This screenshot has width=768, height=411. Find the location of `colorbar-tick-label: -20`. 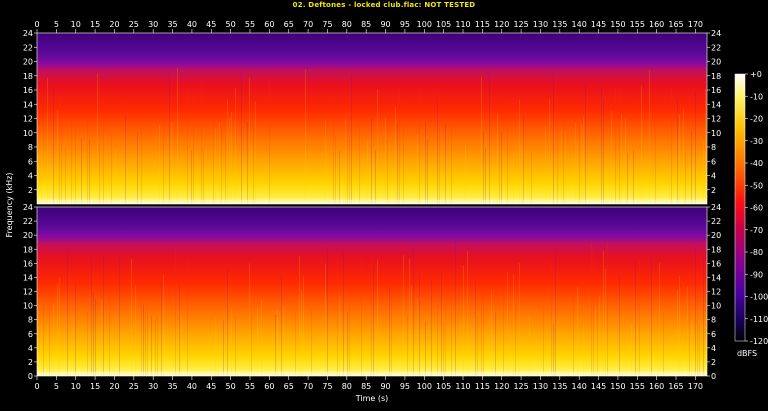

colorbar-tick-label: -20 is located at coordinates (756, 119).